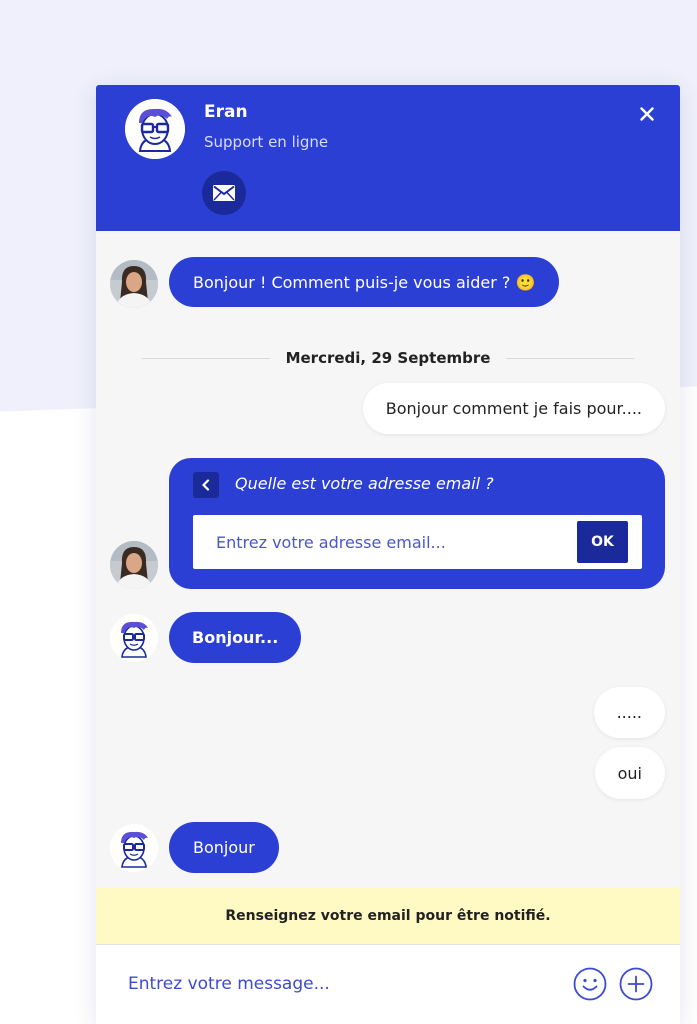 Image resolution: width=697 pixels, height=1024 pixels. I want to click on message-text: oui, so click(629, 773).